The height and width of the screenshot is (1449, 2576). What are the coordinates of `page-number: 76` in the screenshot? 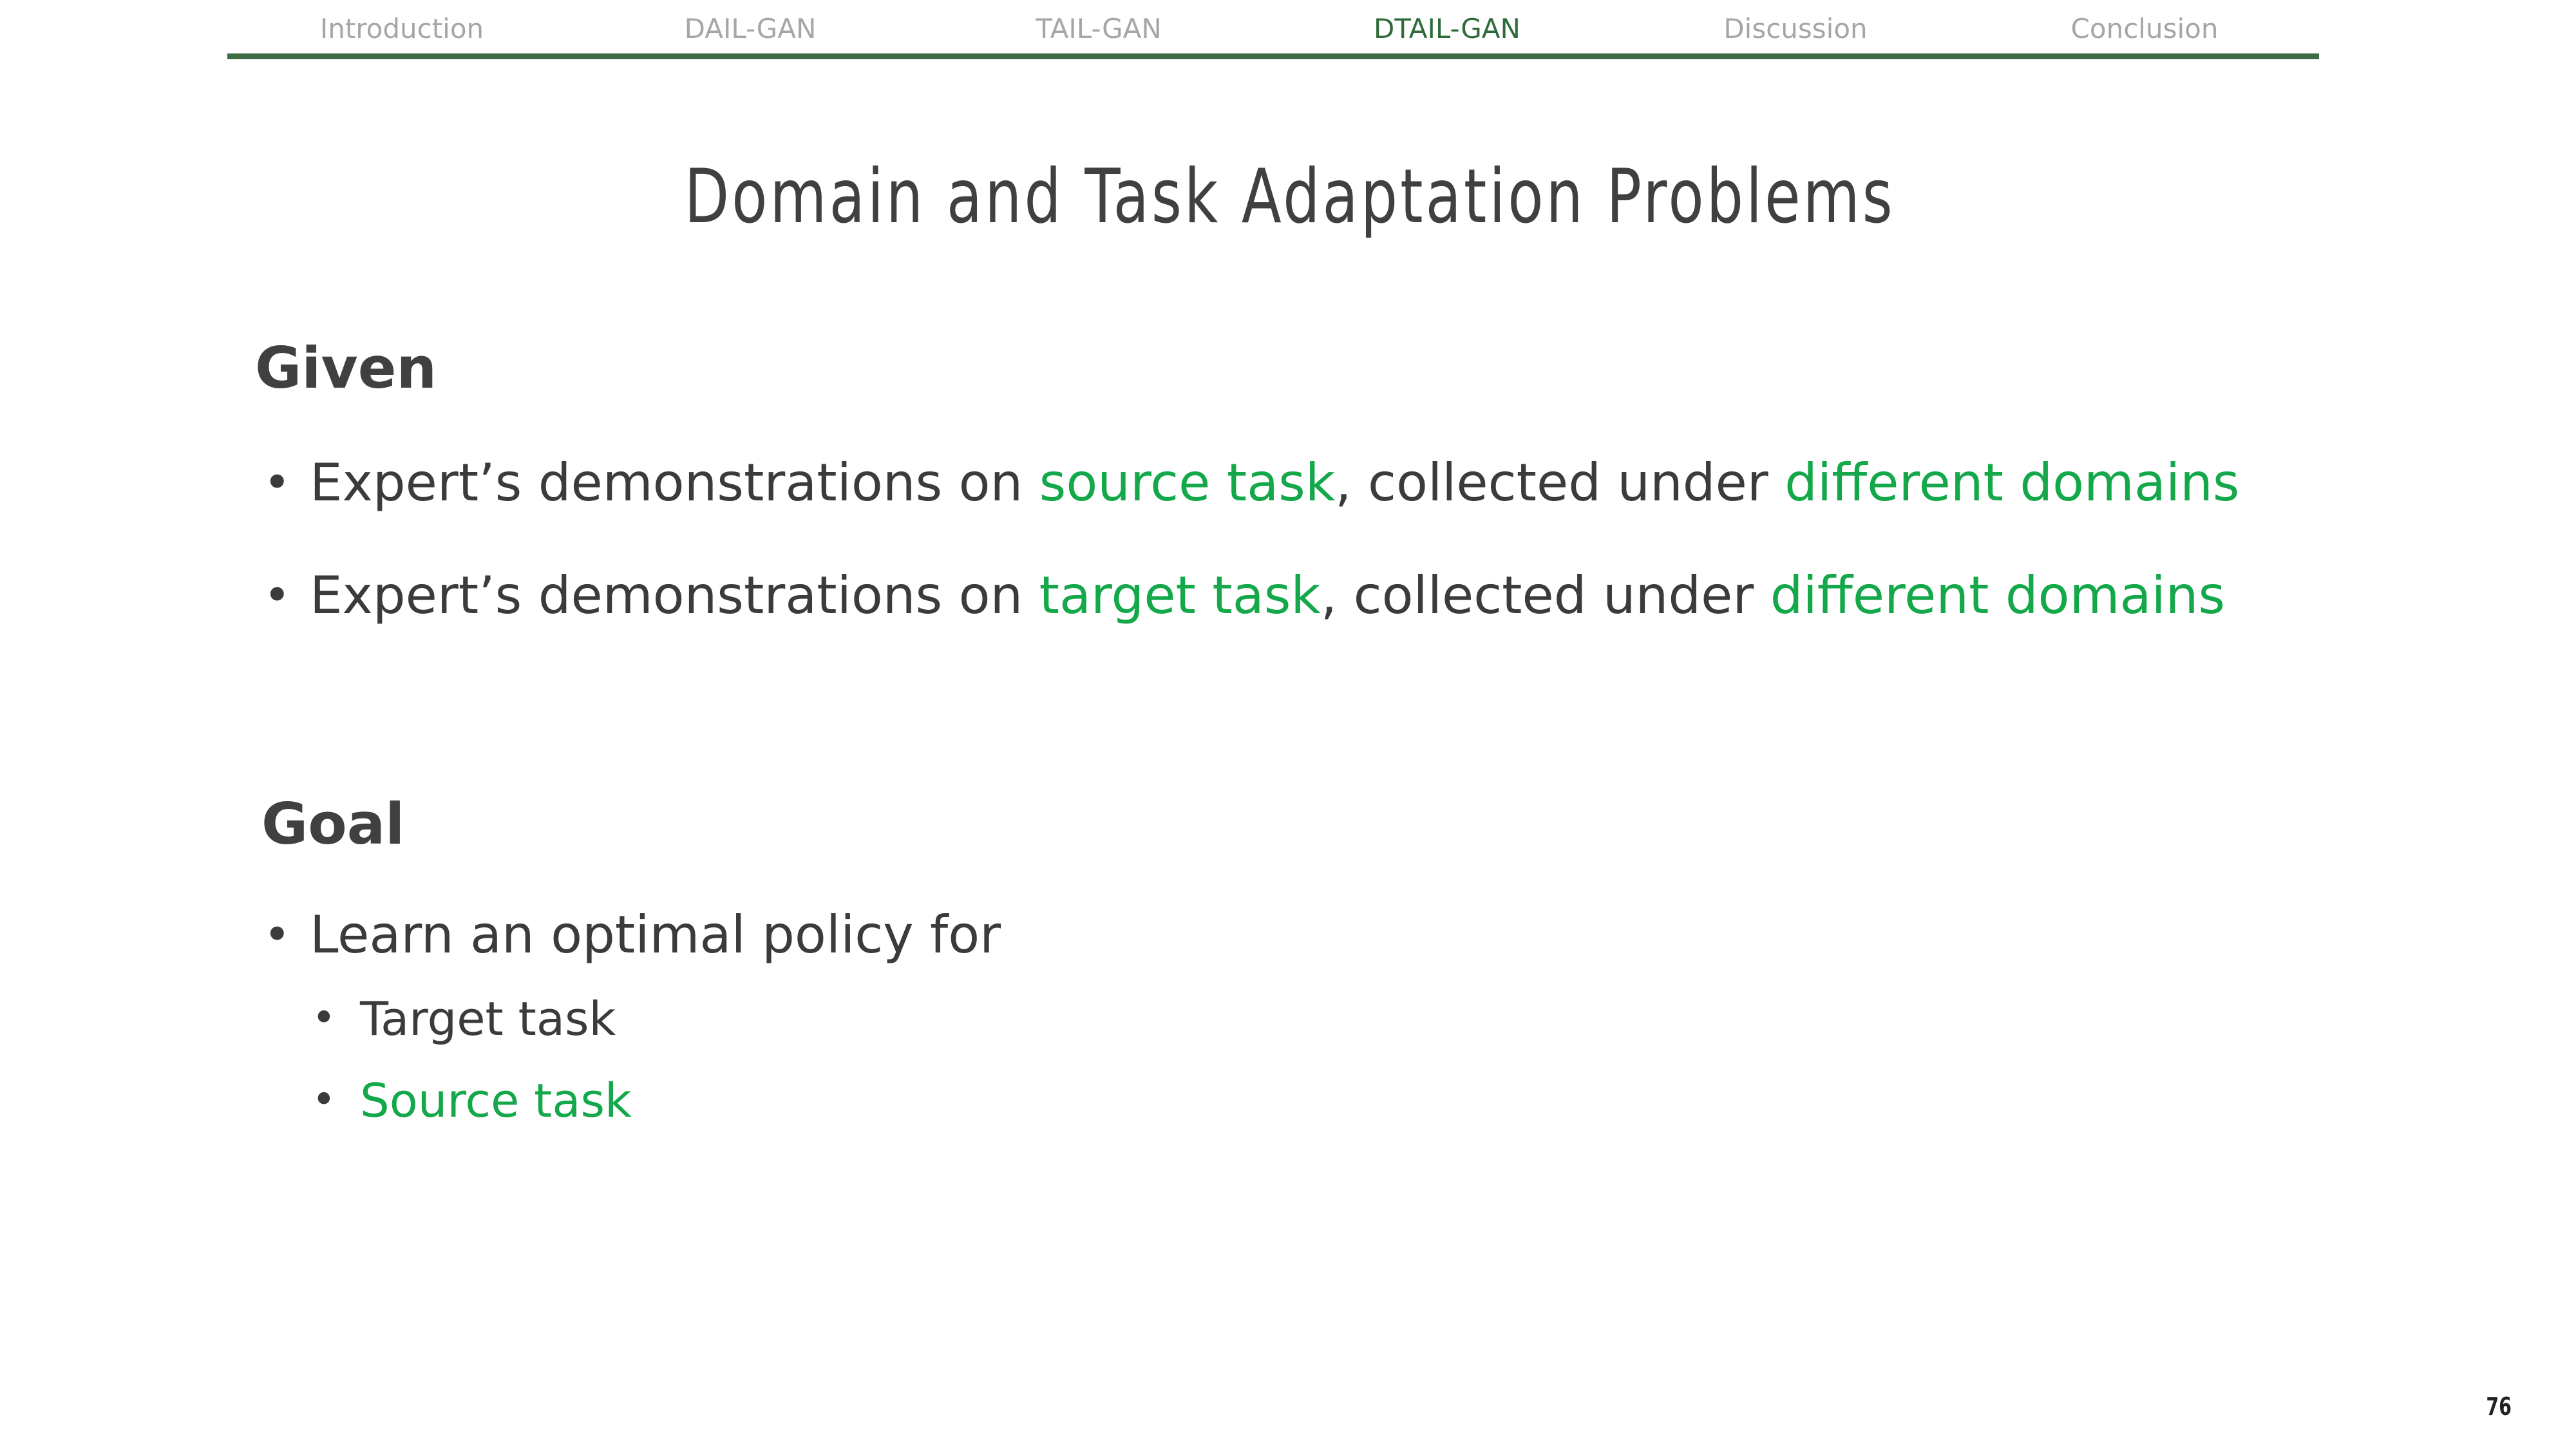 It's located at (2499, 1407).